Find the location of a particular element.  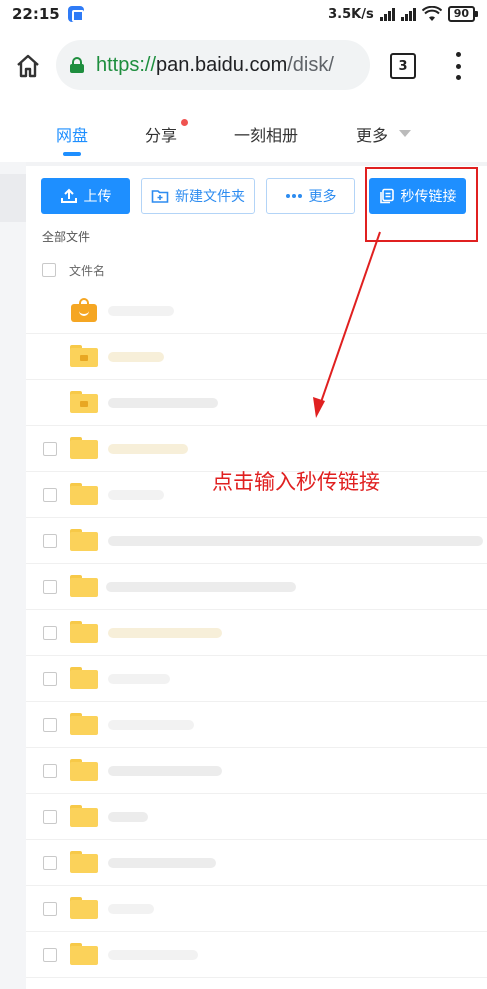

annotation-text: 点击输入秒传链接 is located at coordinates (296, 482).